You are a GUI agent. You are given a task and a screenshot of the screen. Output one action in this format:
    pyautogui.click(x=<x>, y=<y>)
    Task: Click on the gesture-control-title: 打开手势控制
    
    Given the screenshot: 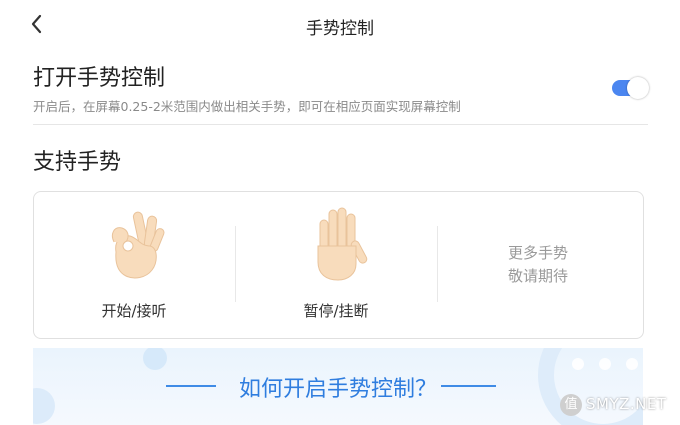 What is the action you would take?
    pyautogui.click(x=99, y=78)
    